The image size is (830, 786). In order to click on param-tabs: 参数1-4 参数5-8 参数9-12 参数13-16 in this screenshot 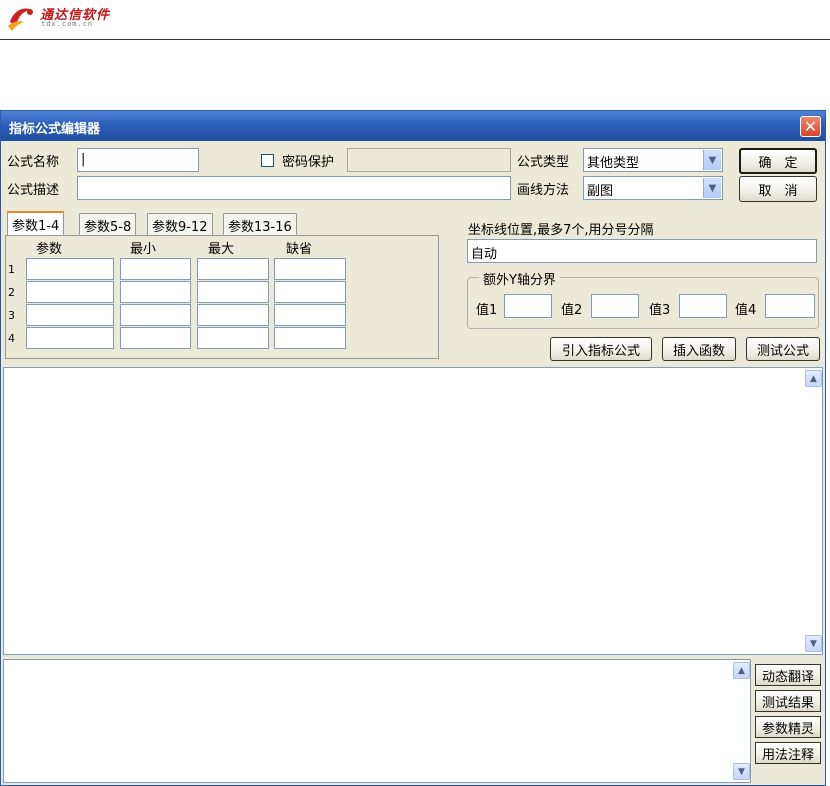, I will do `click(222, 224)`.